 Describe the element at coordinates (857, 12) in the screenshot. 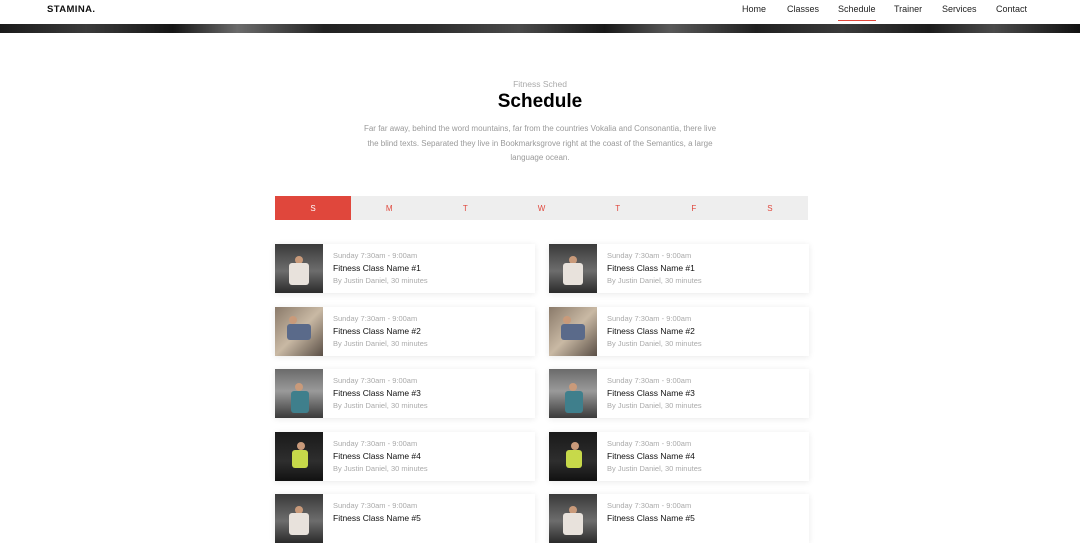

I see `nav-schedule: Schedule` at that location.